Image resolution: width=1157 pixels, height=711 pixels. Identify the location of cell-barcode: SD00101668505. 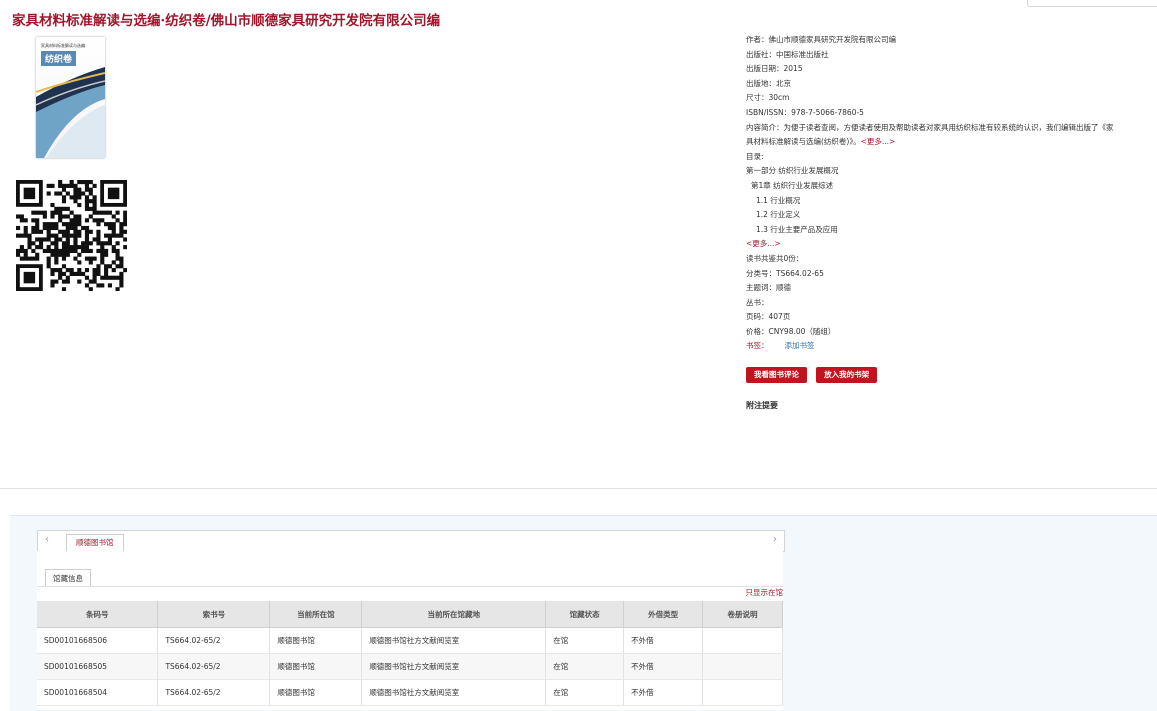
(98, 666).